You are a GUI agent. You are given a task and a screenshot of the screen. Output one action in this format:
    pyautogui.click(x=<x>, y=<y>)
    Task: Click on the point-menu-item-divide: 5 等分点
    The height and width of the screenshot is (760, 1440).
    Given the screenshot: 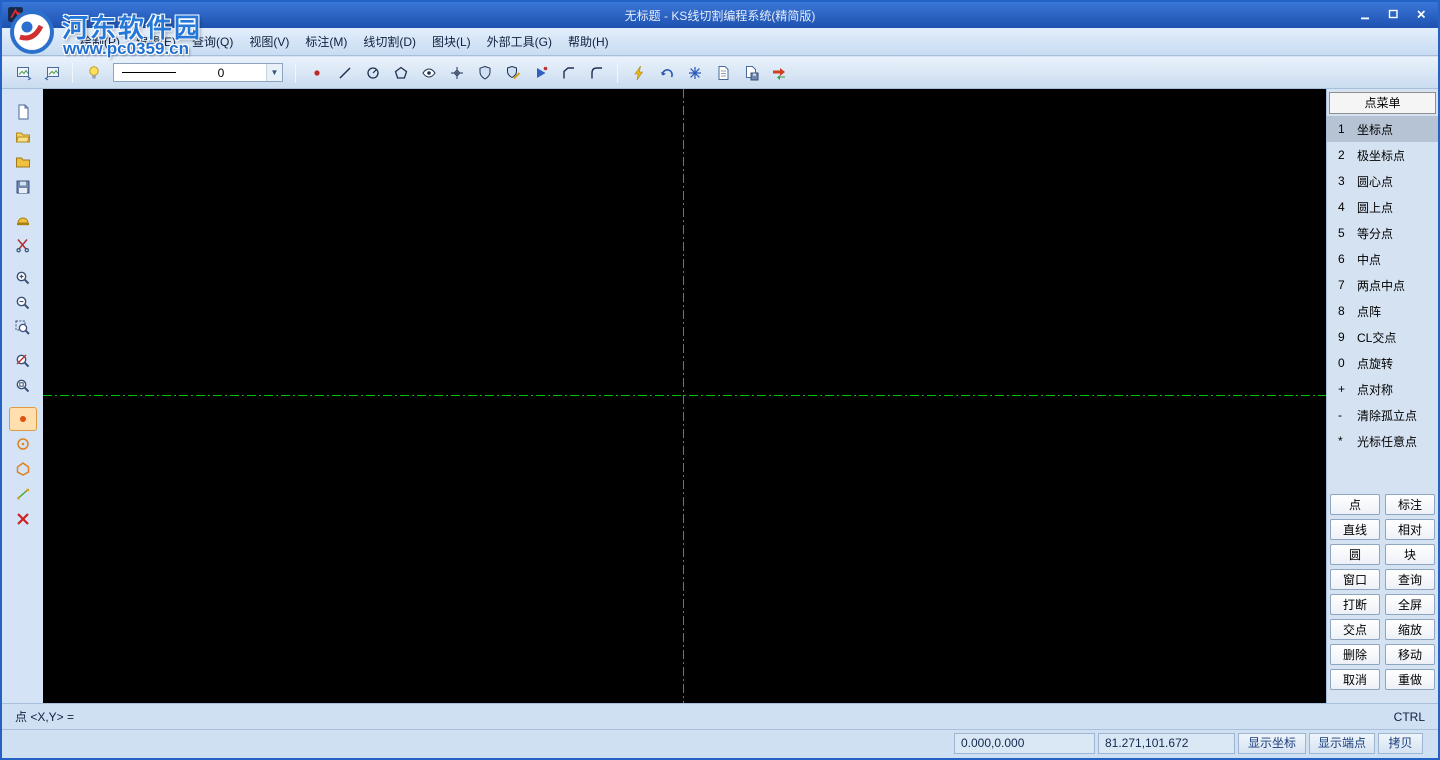 What is the action you would take?
    pyautogui.click(x=1382, y=233)
    